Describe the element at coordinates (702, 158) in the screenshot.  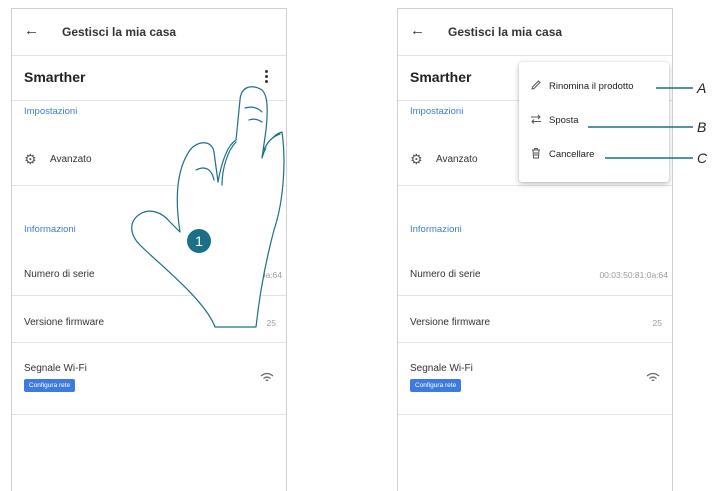
I see `callout-label-c: C` at that location.